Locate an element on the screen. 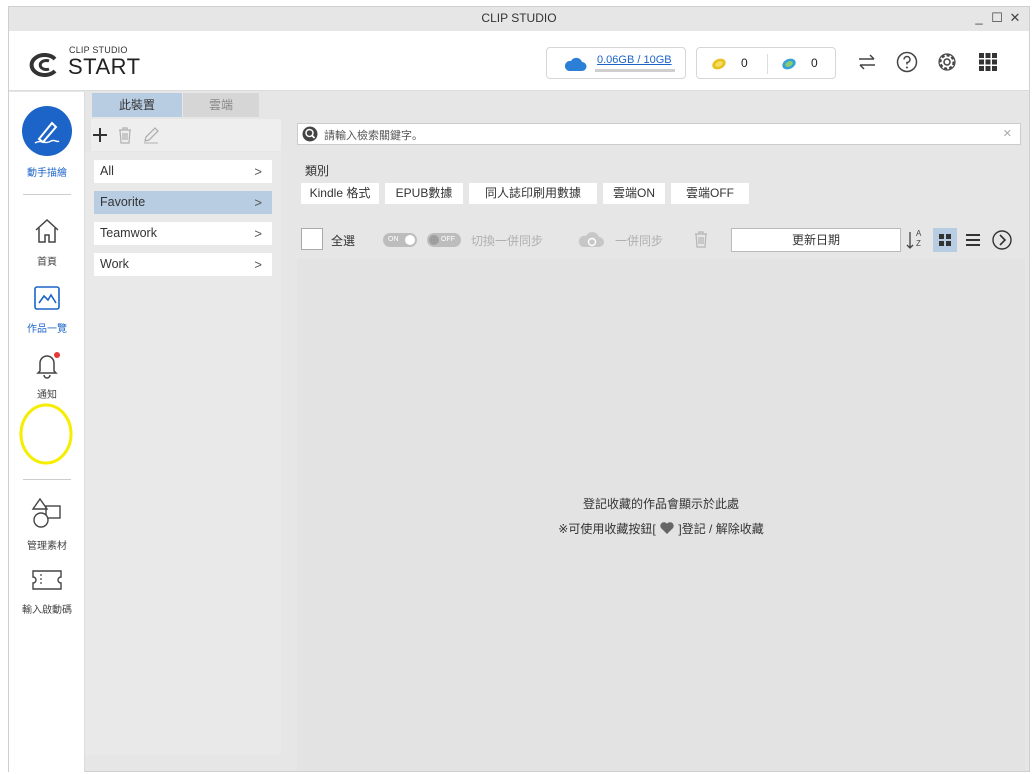 The height and width of the screenshot is (774, 1032). list-item-label: Favorite is located at coordinates (123, 202).